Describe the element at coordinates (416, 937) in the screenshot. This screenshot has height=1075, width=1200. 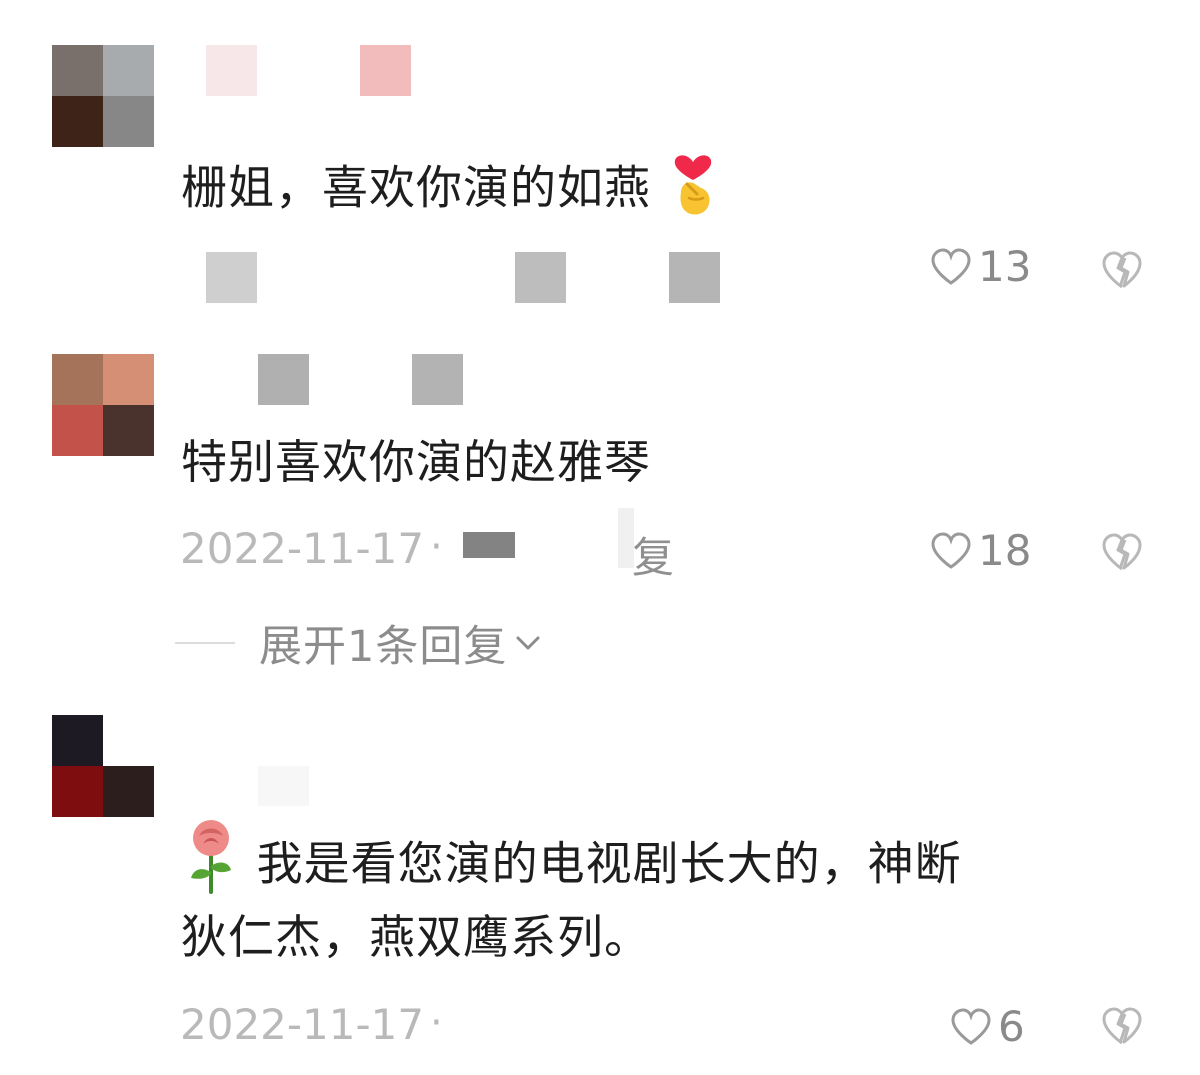
I see `comment-text-line-2: 狄仁杰，燕双鹰系列。` at that location.